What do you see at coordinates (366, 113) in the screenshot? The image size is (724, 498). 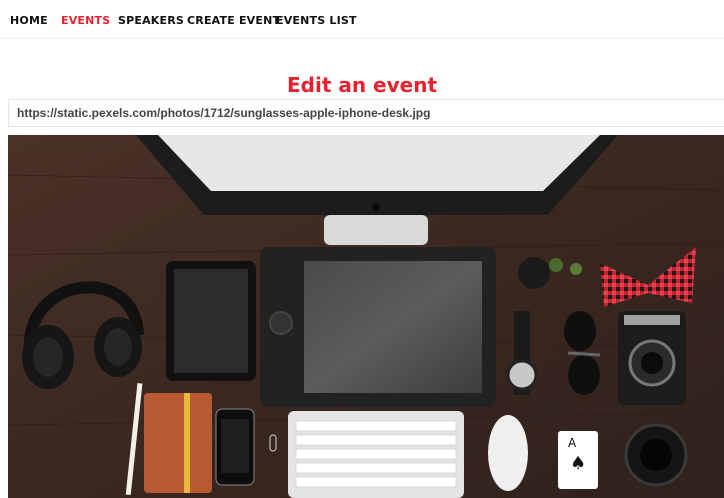 I see `image-url-input` at bounding box center [366, 113].